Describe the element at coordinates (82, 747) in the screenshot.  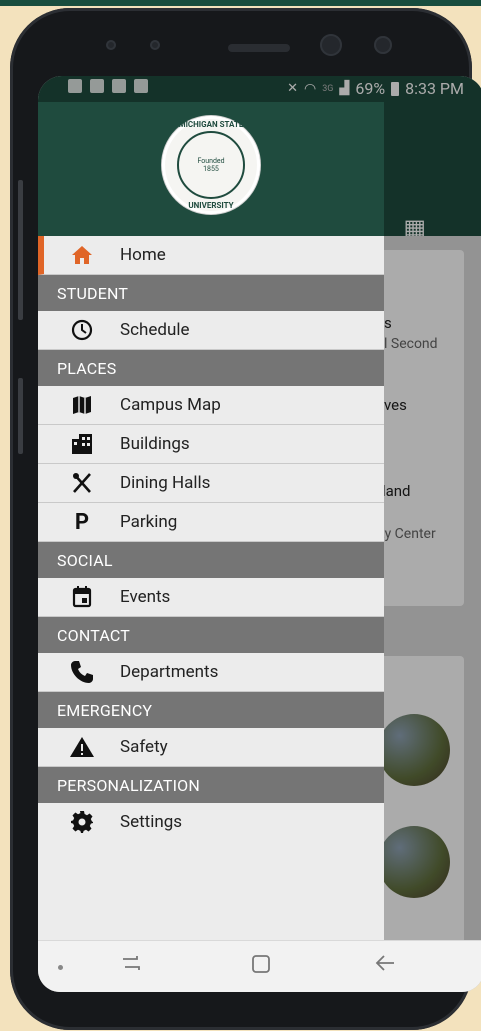
I see `warning-icon` at that location.